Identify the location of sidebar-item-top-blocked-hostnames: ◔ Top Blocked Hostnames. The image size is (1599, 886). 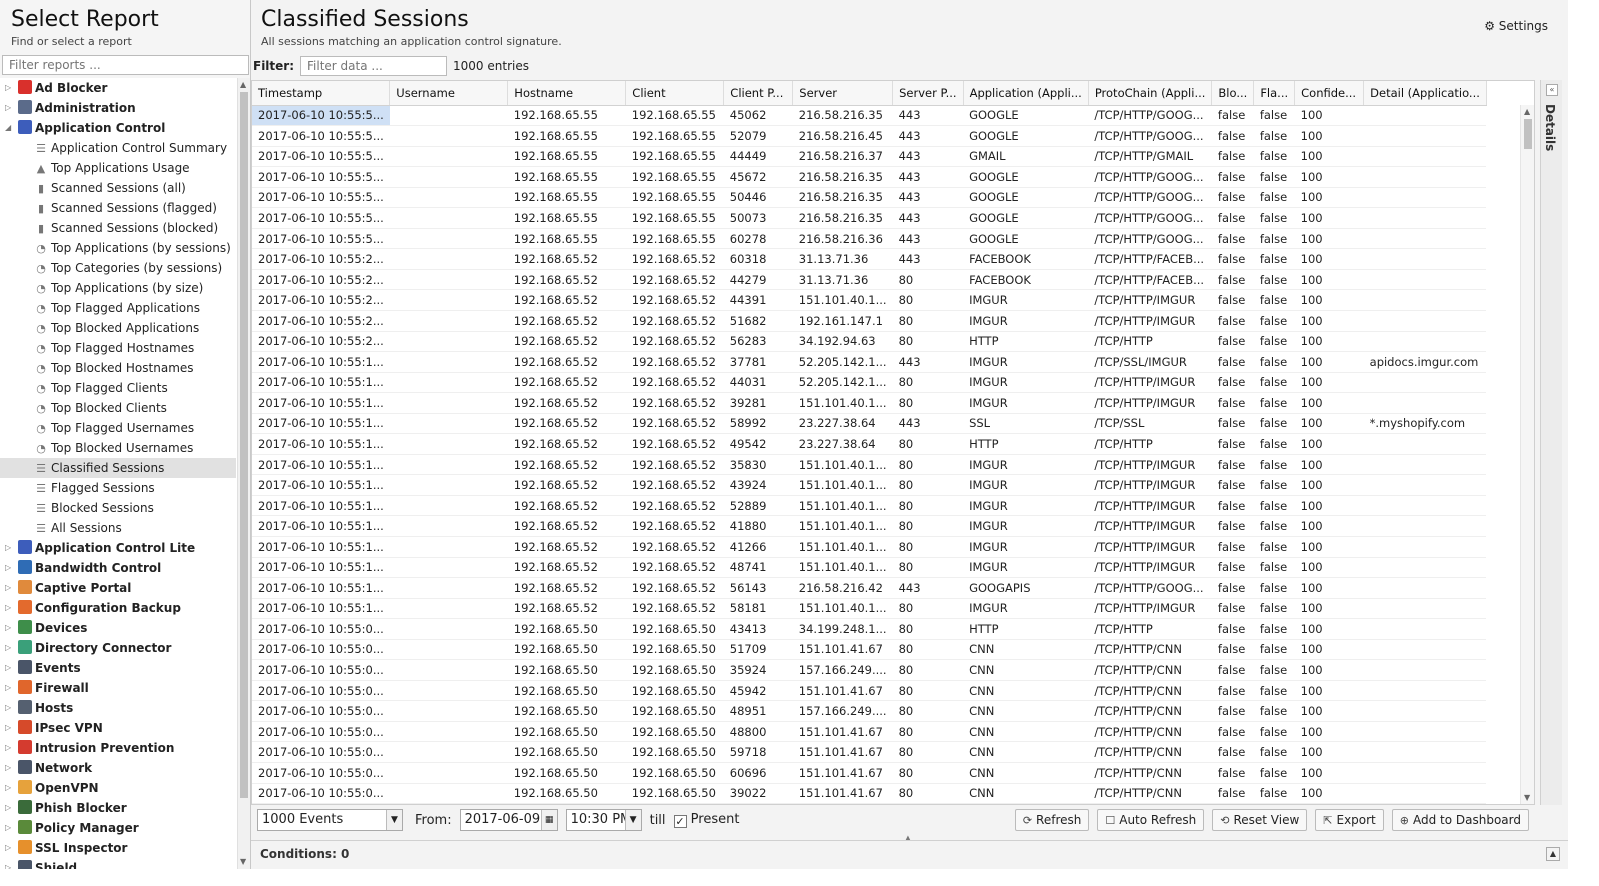
(118, 368).